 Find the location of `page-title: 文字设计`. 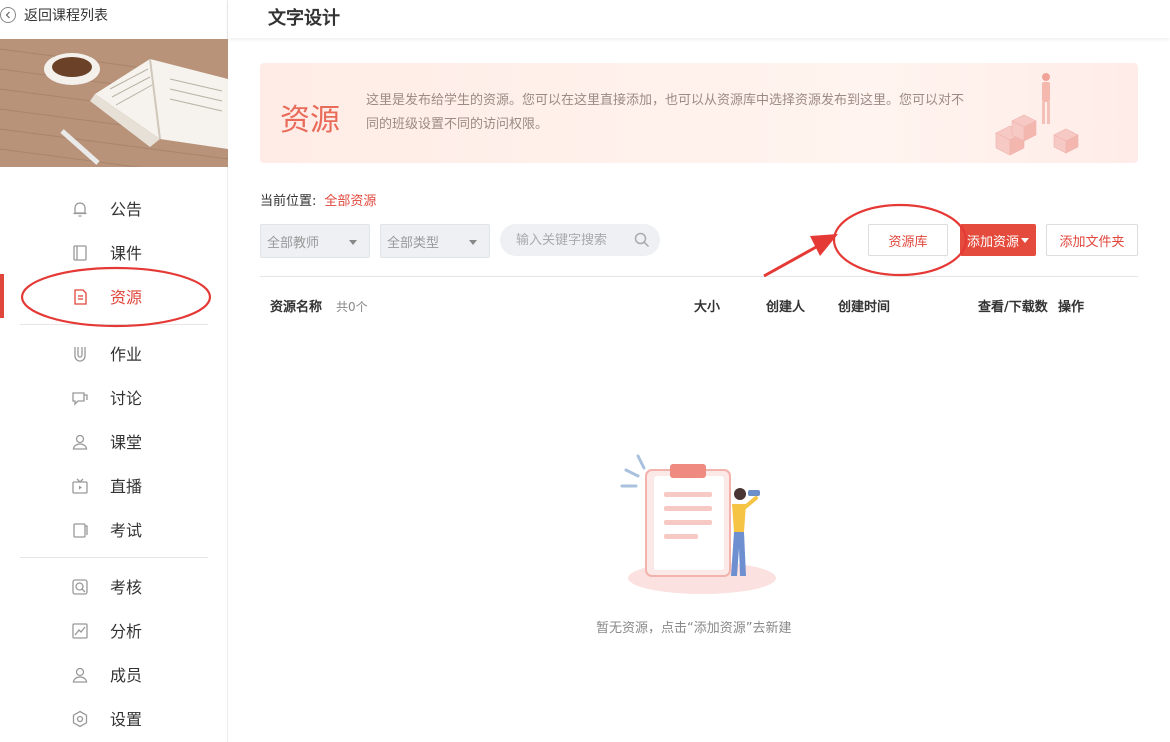

page-title: 文字设计 is located at coordinates (304, 18).